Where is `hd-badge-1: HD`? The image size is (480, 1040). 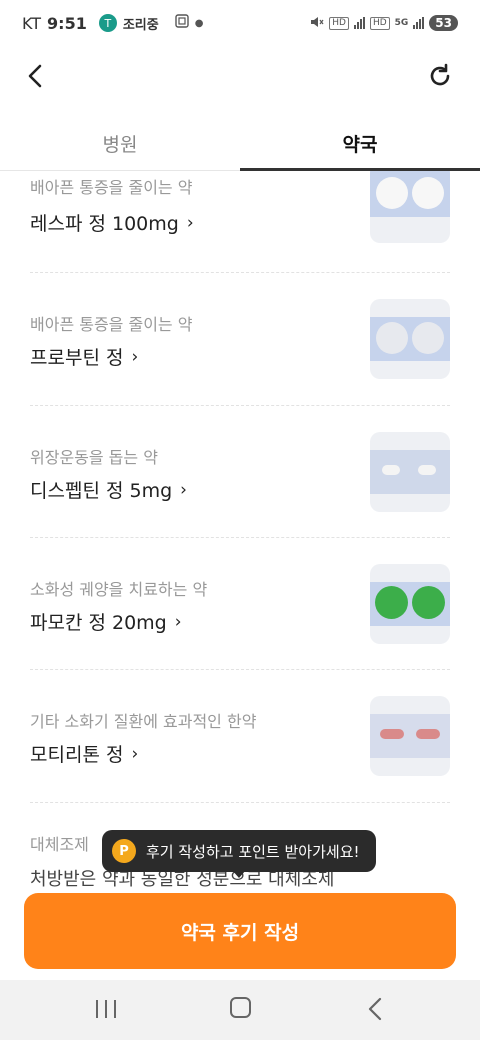
hd-badge-1: HD is located at coordinates (339, 23).